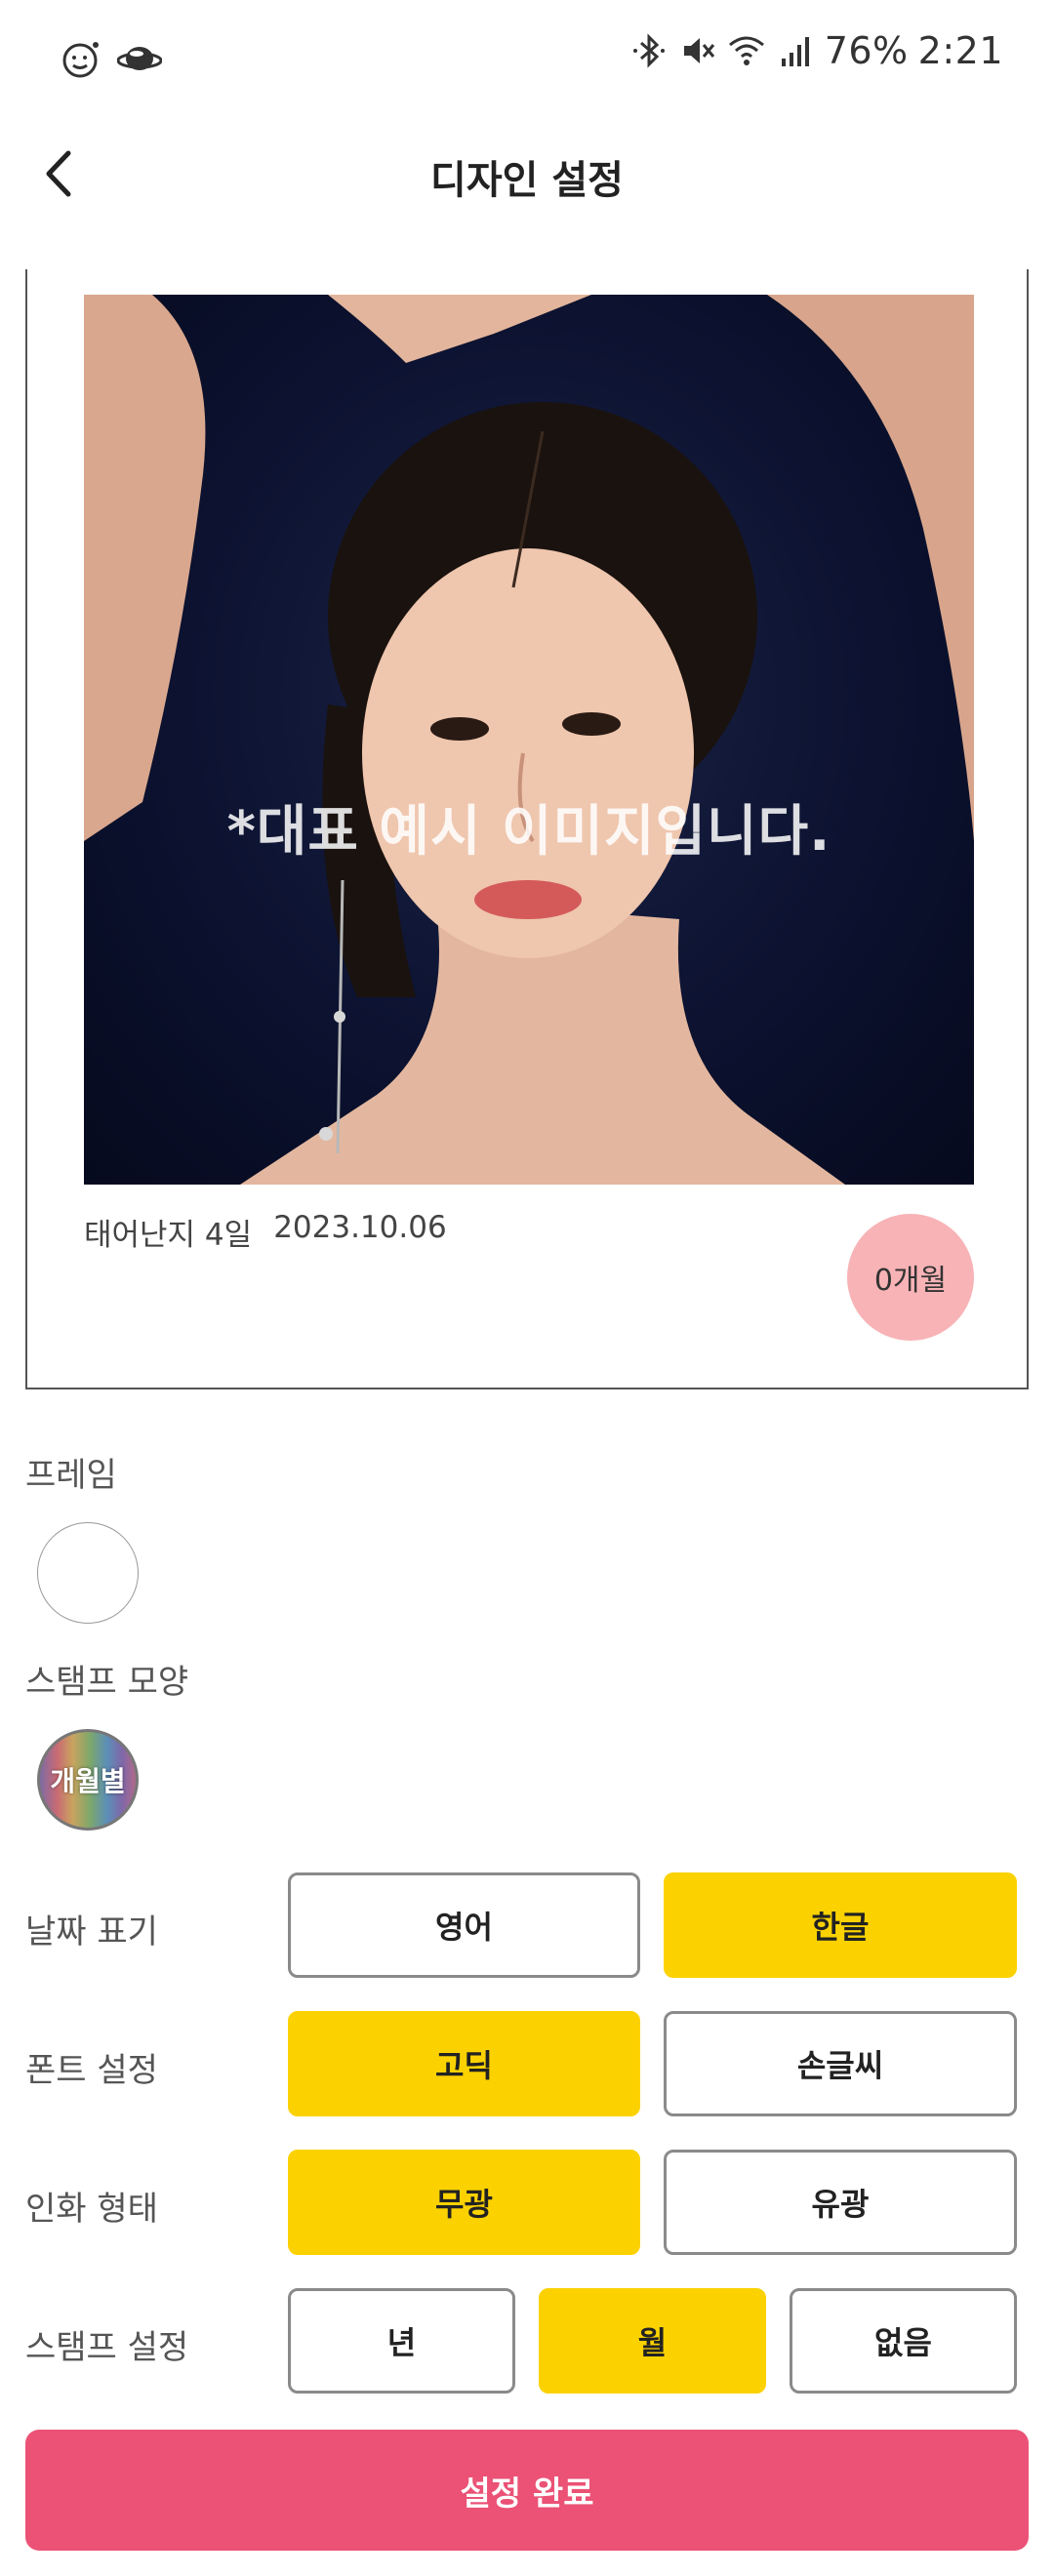 This screenshot has width=1054, height=2576. Describe the element at coordinates (360, 1227) in the screenshot. I see `caption-date: 2023.10.06` at that location.